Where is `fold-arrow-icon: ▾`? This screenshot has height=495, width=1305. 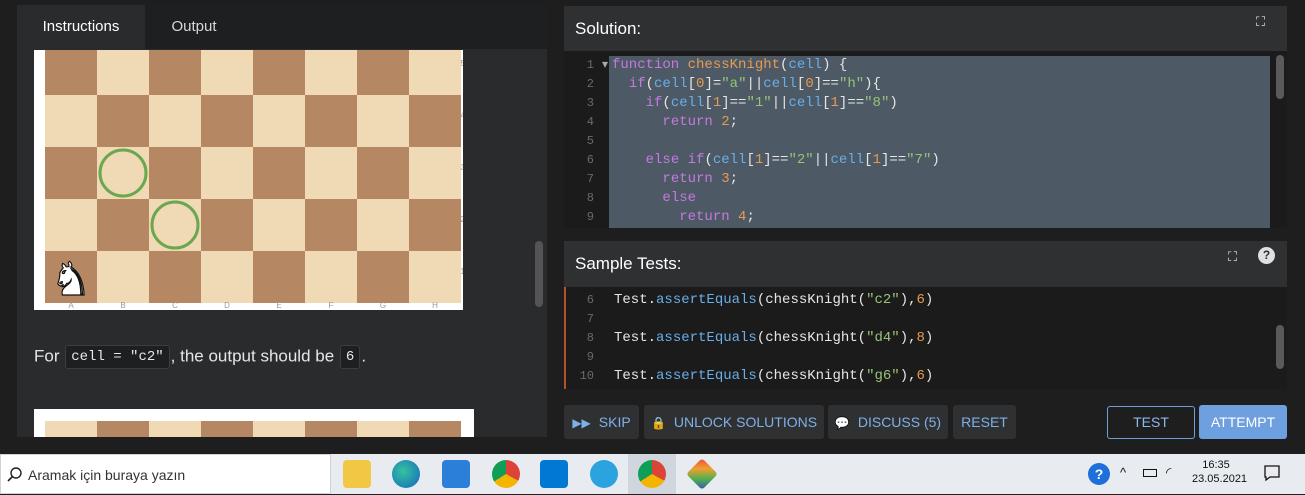
fold-arrow-icon: ▾ is located at coordinates (603, 64).